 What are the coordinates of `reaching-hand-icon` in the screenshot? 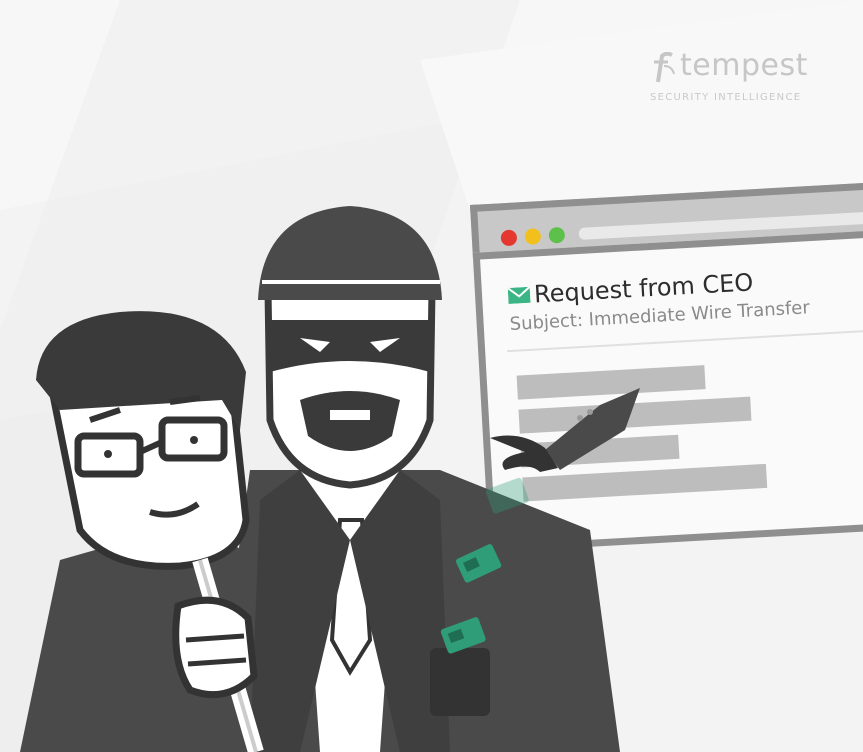 It's located at (565, 430).